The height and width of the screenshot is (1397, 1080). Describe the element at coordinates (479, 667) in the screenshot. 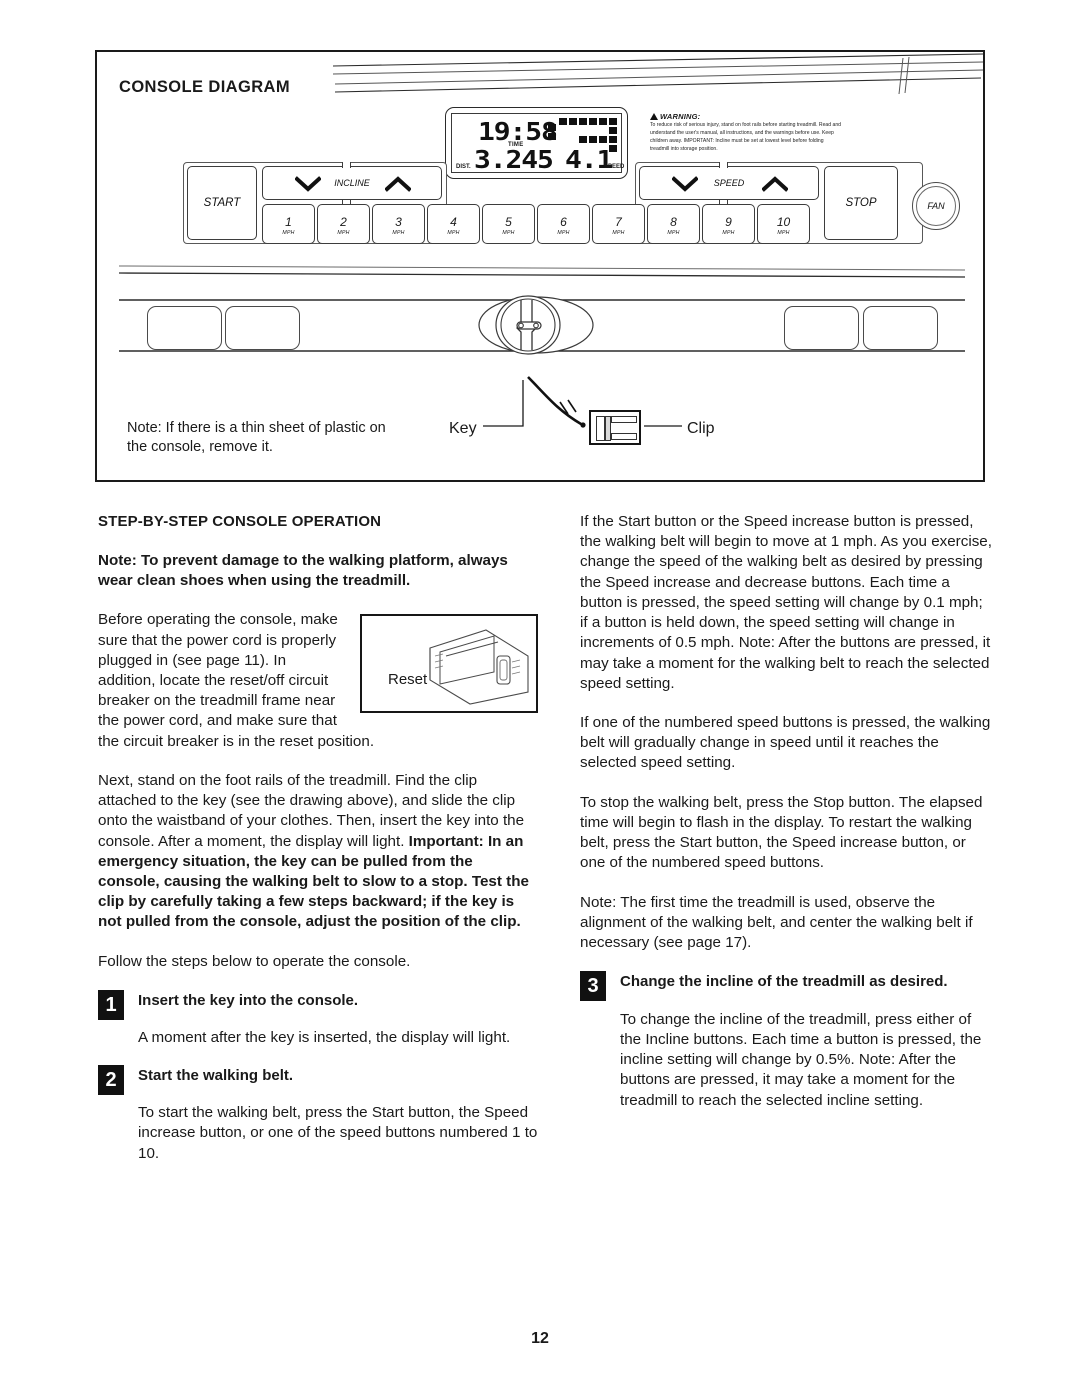

I see `circuit-breaker-icon` at that location.